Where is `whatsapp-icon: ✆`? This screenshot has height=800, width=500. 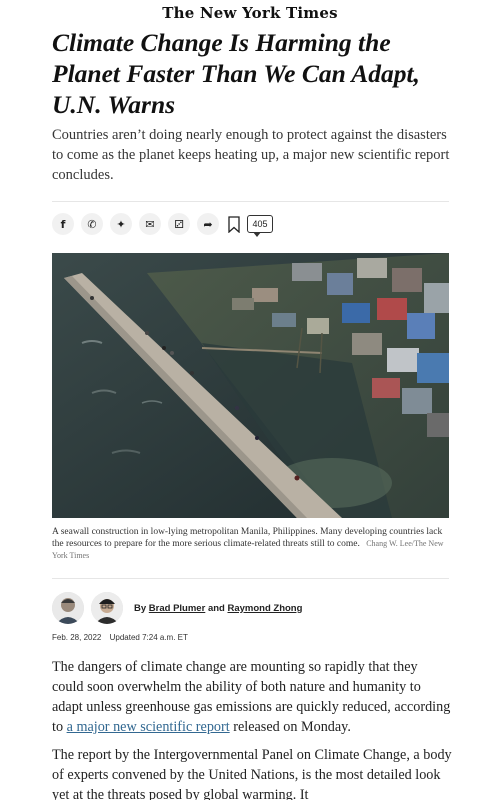
whatsapp-icon: ✆ is located at coordinates (92, 224).